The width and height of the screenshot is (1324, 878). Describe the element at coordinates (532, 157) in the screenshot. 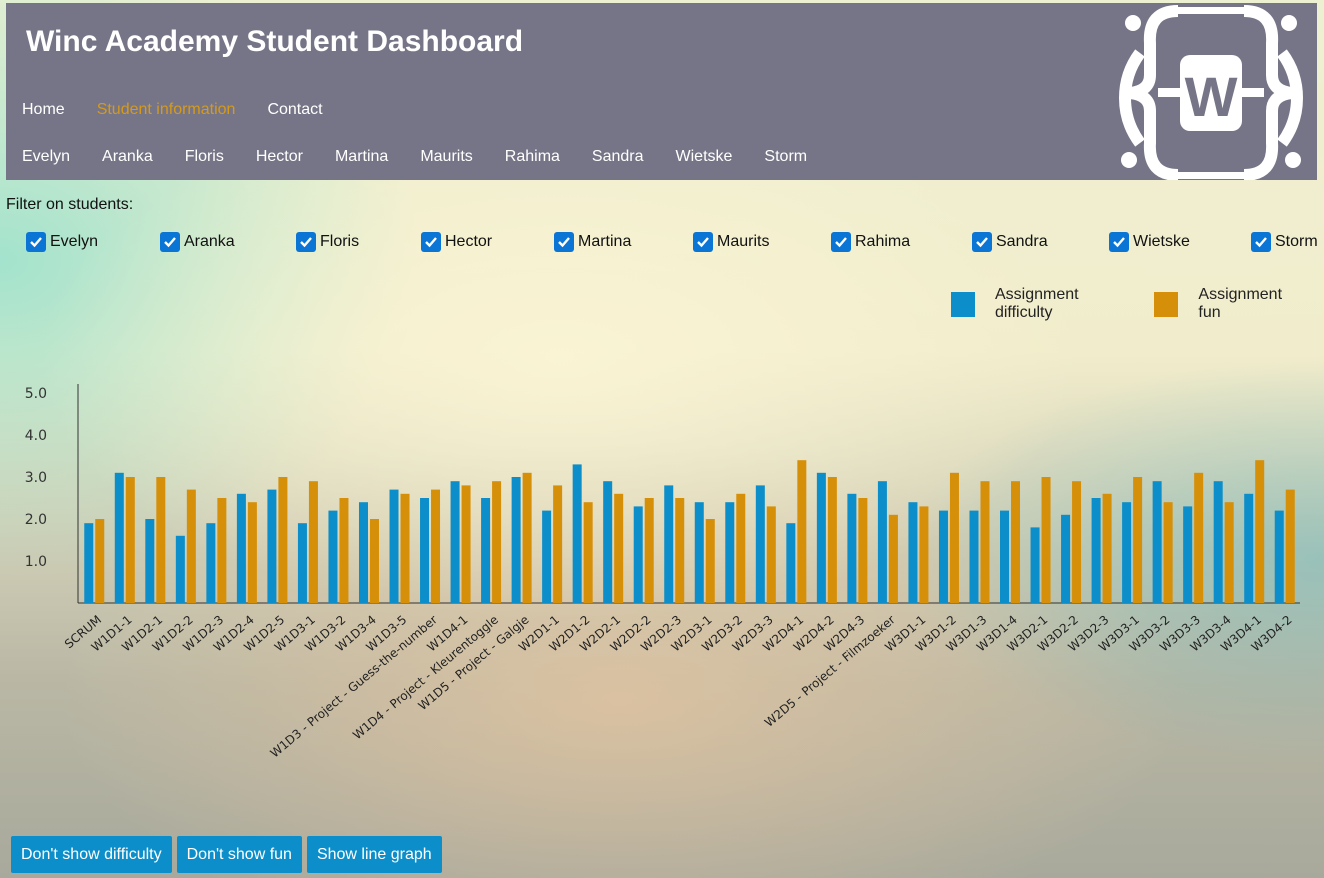

I see `student-link-rahima: Rahima` at that location.